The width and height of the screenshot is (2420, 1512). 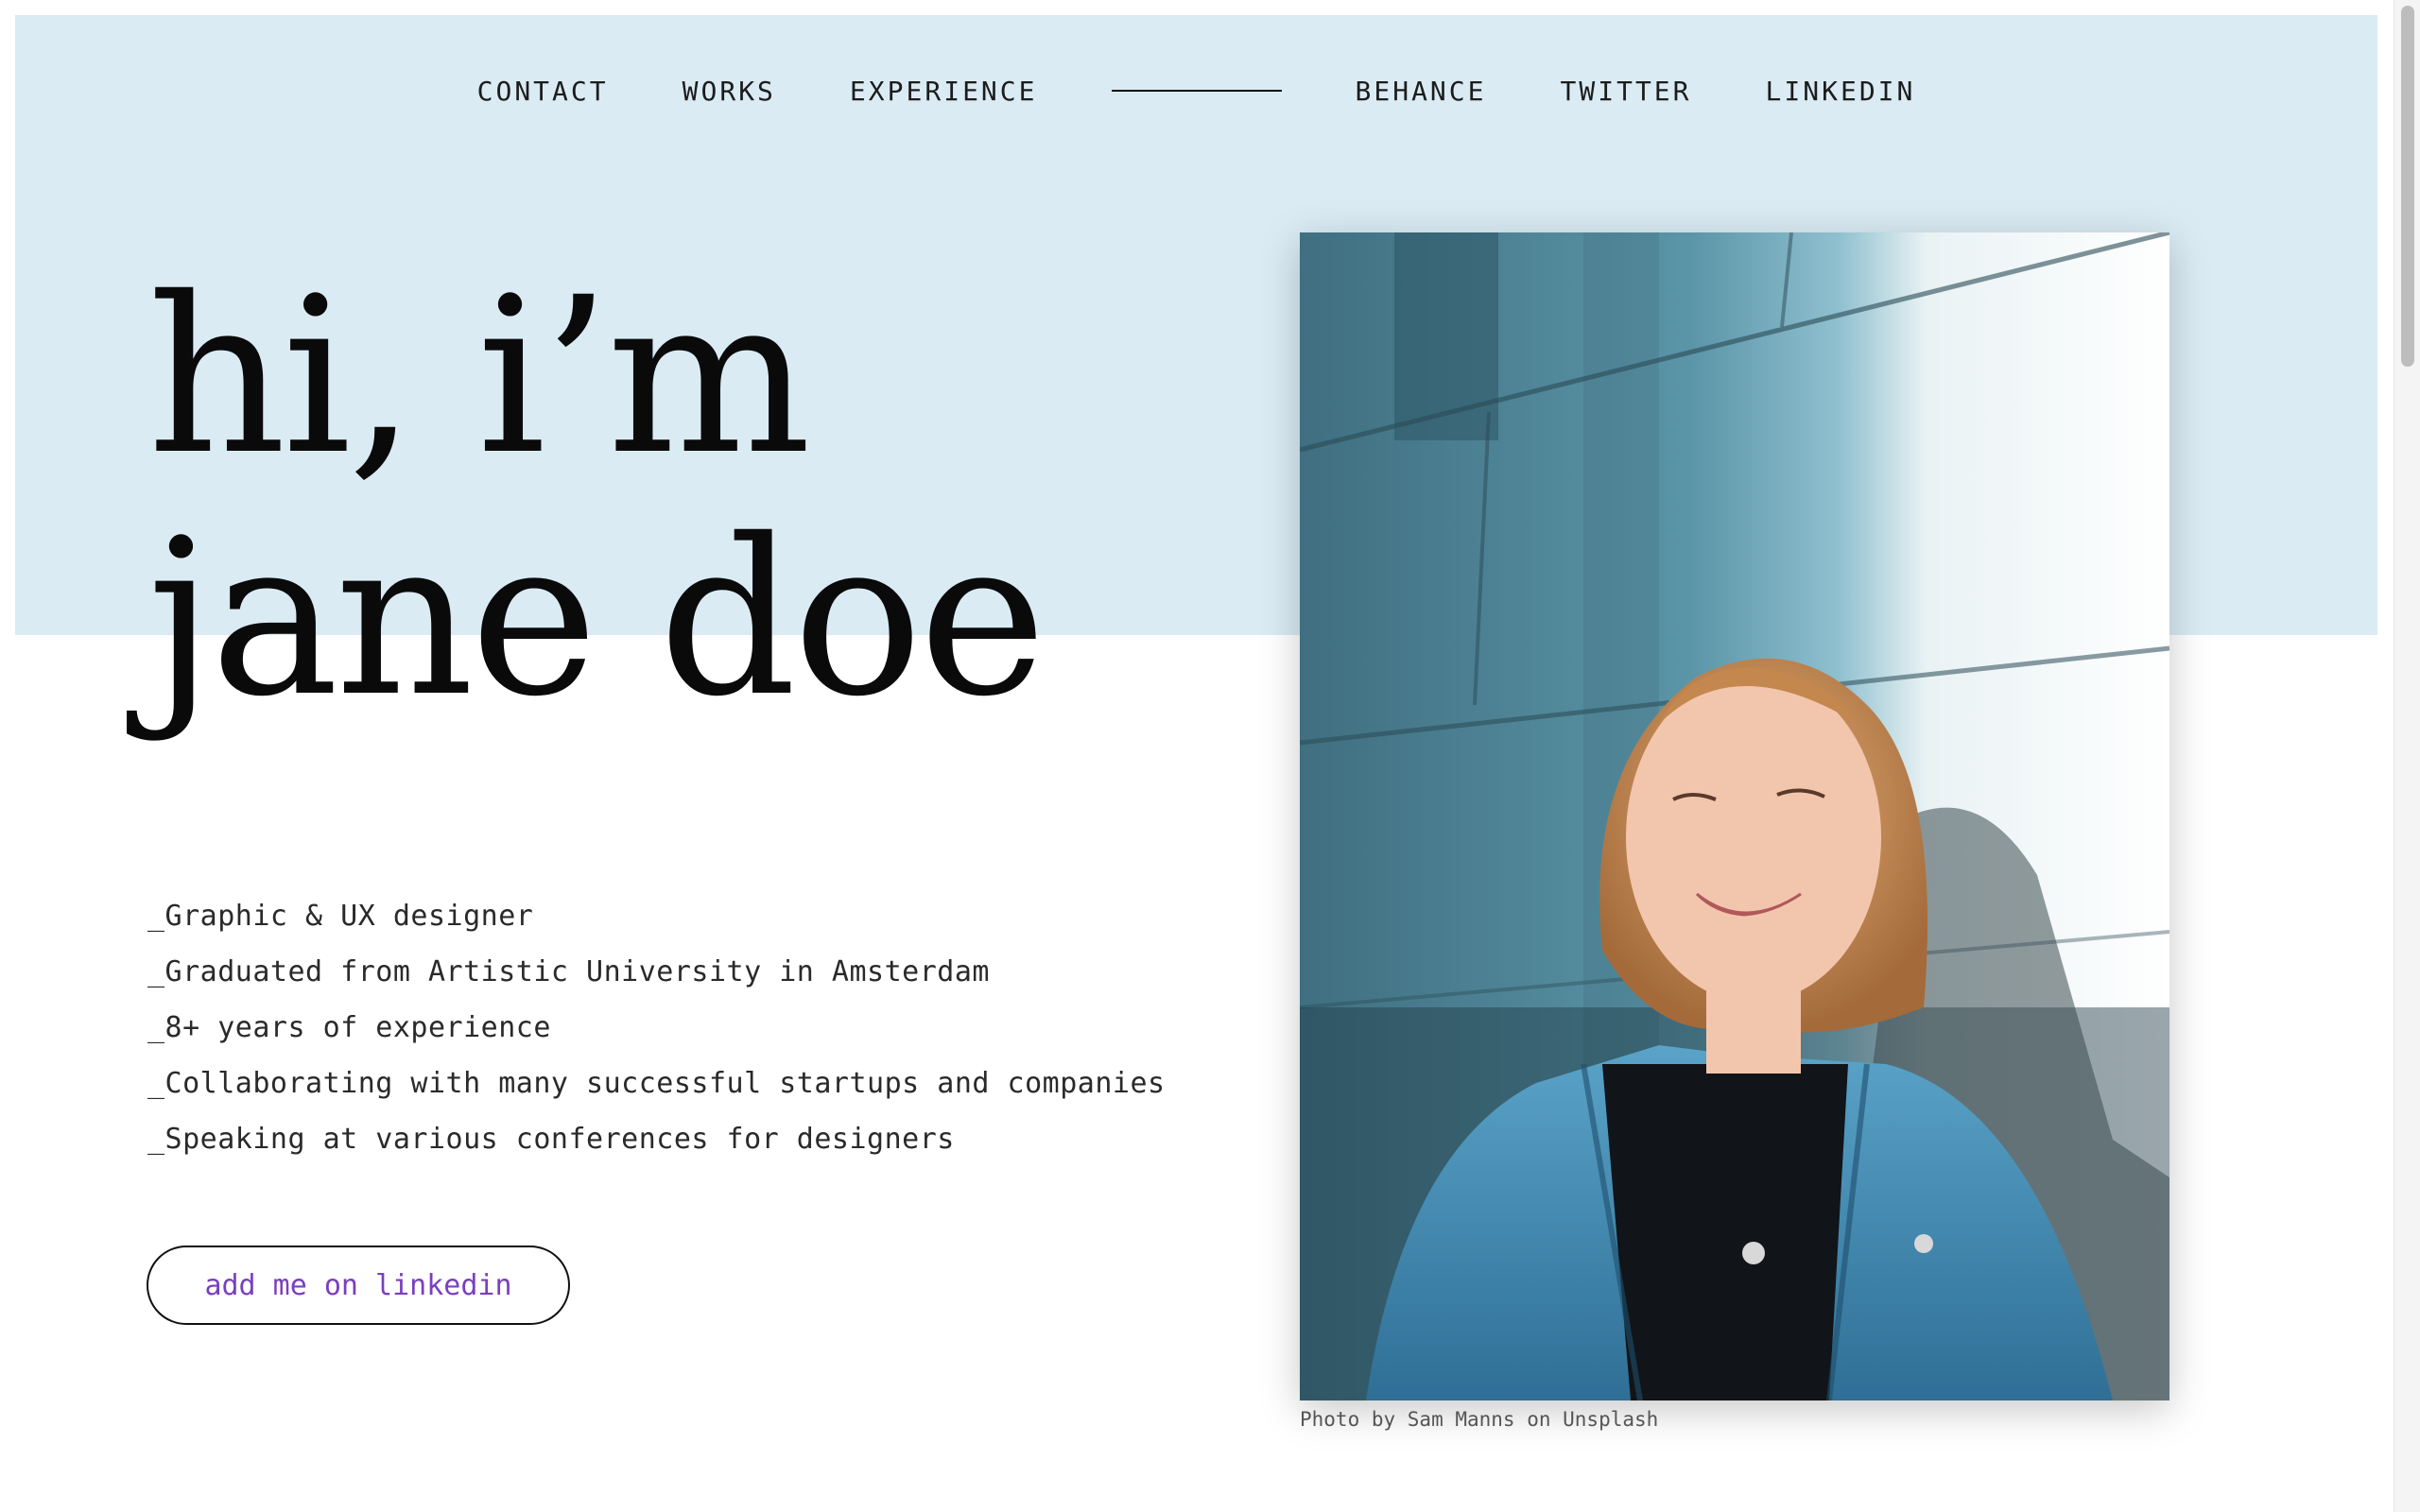 What do you see at coordinates (596, 618) in the screenshot?
I see `hero-title-line-2: jane doe` at bounding box center [596, 618].